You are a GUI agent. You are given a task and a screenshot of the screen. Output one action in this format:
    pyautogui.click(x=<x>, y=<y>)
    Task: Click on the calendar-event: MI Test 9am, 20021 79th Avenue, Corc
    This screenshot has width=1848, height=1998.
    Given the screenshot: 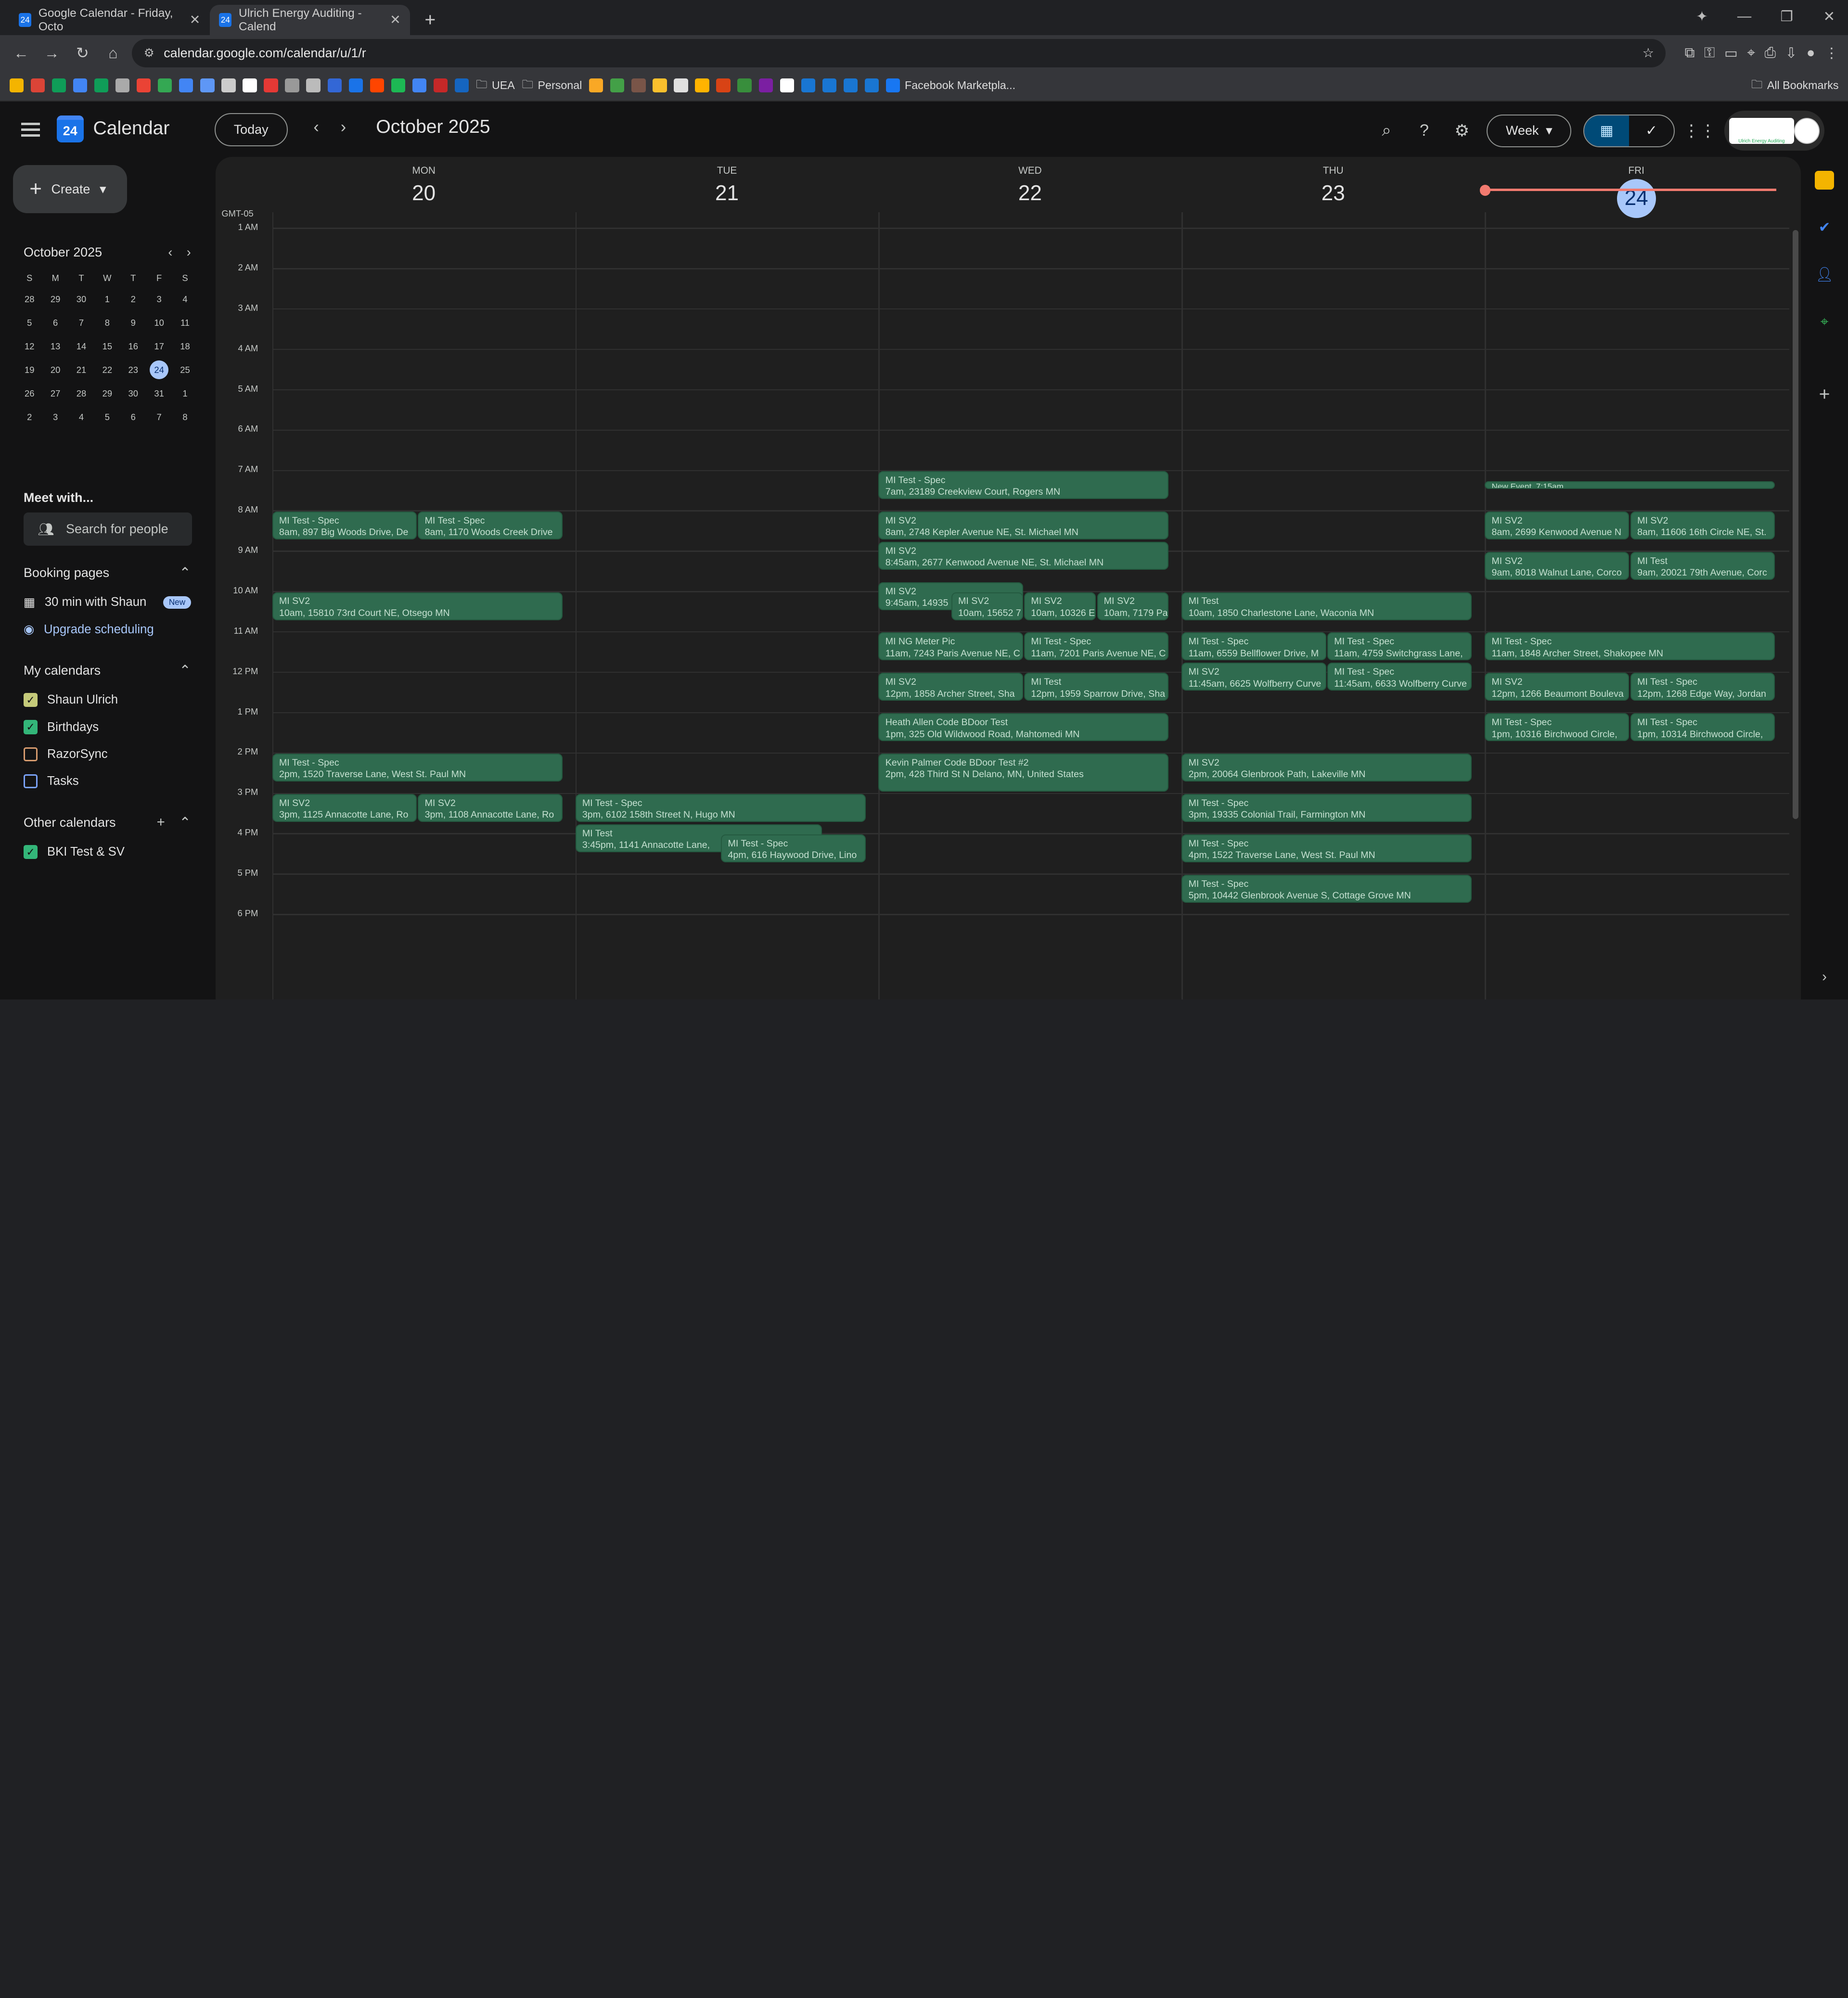 What is the action you would take?
    pyautogui.click(x=1702, y=565)
    